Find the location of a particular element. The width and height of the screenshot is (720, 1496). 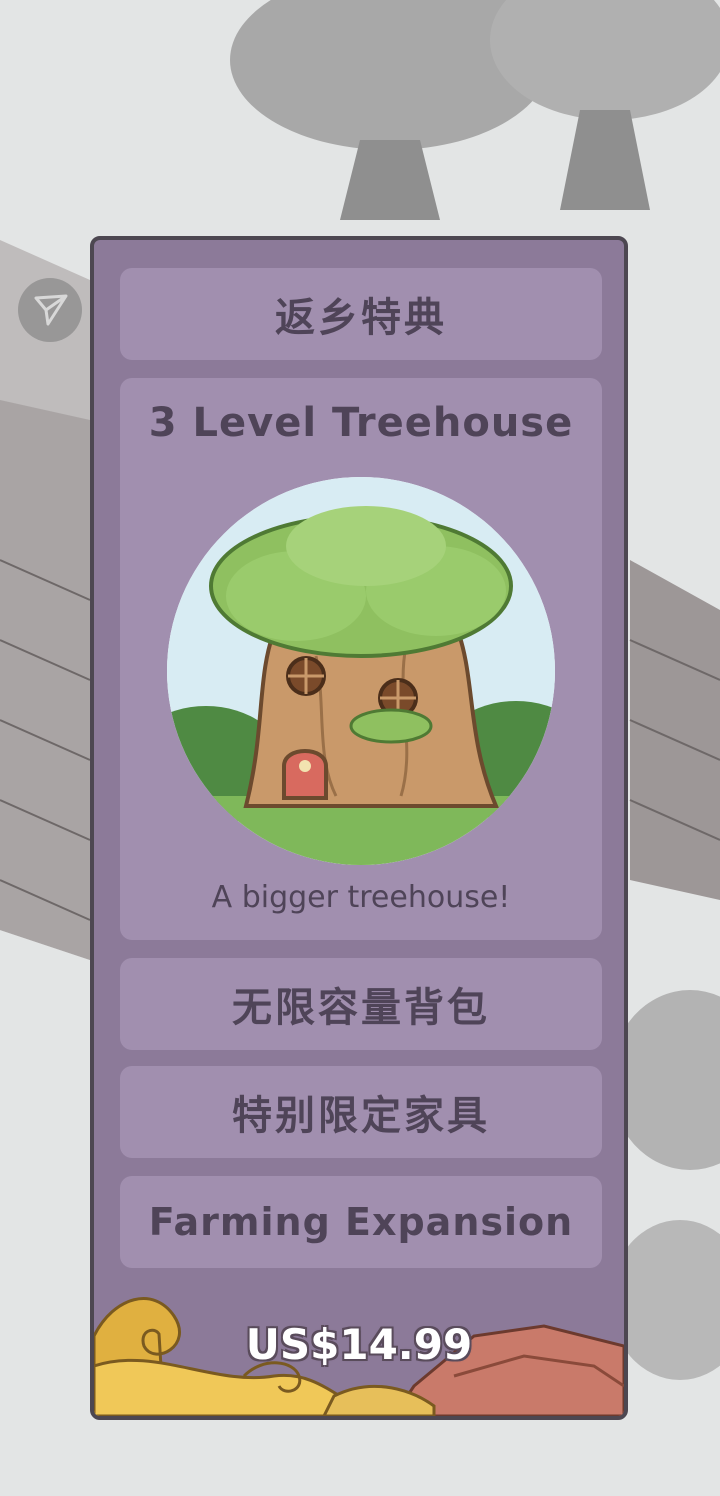

feature-description: A bigger treehouse! is located at coordinates (361, 897).